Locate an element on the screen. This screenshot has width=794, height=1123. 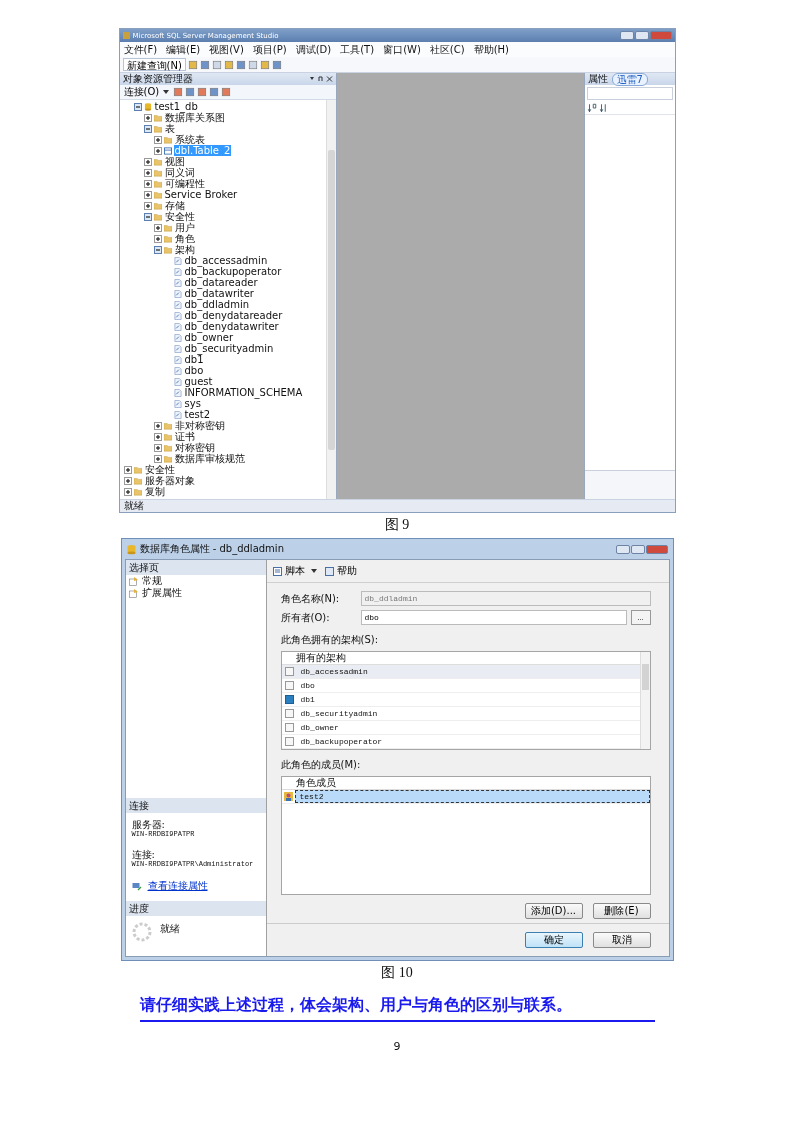
tree-item: 角色 is located at coordinates (184, 238).